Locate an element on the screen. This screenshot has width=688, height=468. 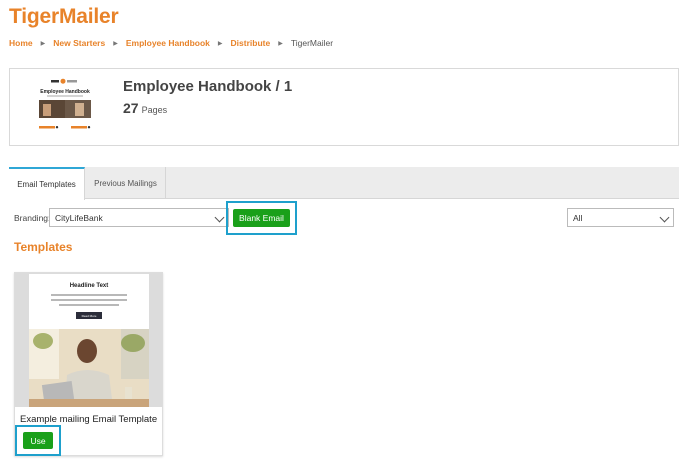
blank-email-highlight: Blank Email is located at coordinates (261, 218).